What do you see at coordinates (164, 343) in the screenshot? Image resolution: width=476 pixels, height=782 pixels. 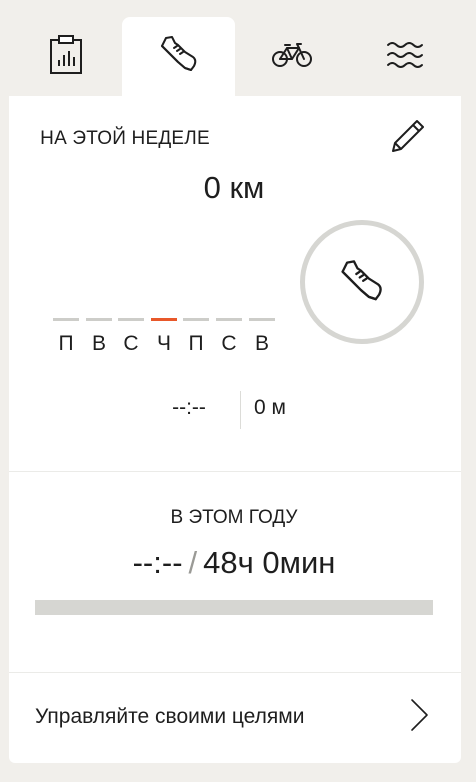 I see `day-label: Ч` at bounding box center [164, 343].